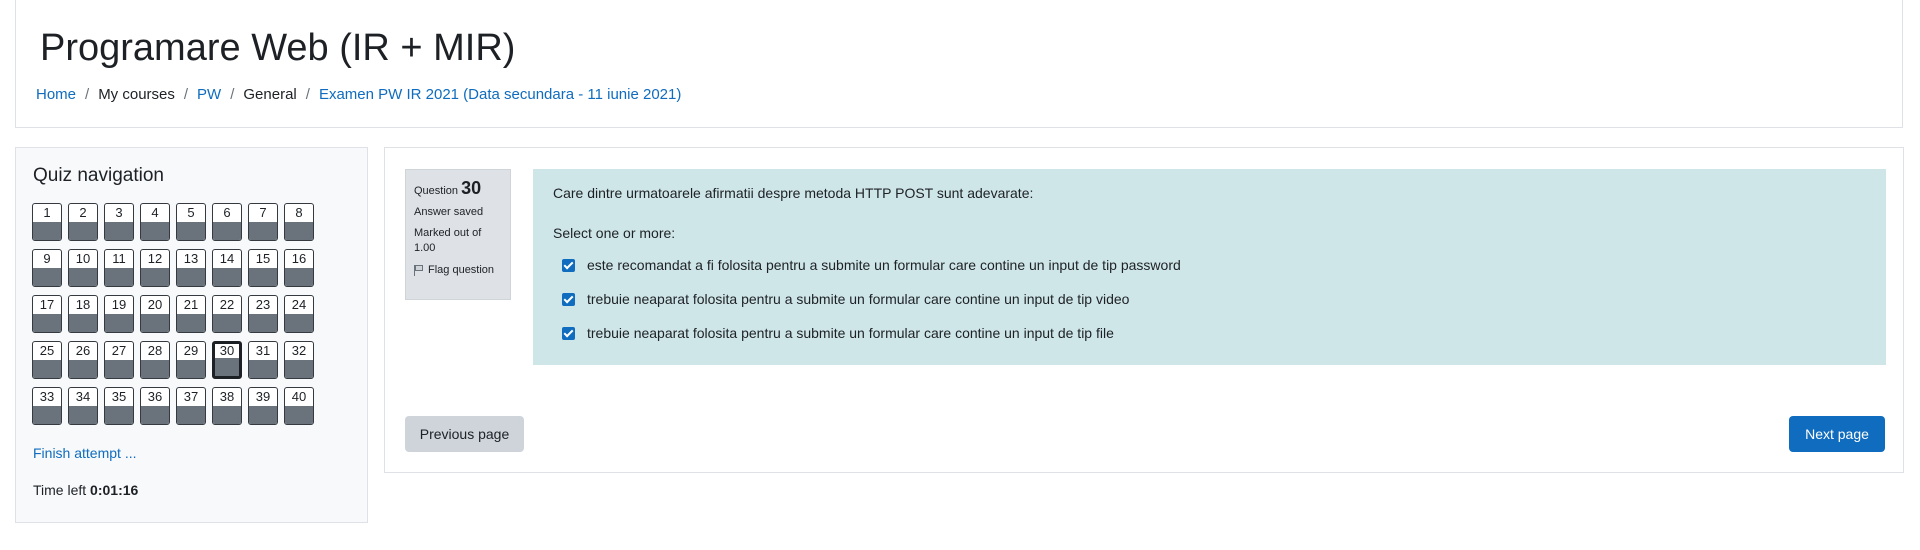 This screenshot has height=550, width=1920. What do you see at coordinates (263, 360) in the screenshot?
I see `quiz-nav-button: 31` at bounding box center [263, 360].